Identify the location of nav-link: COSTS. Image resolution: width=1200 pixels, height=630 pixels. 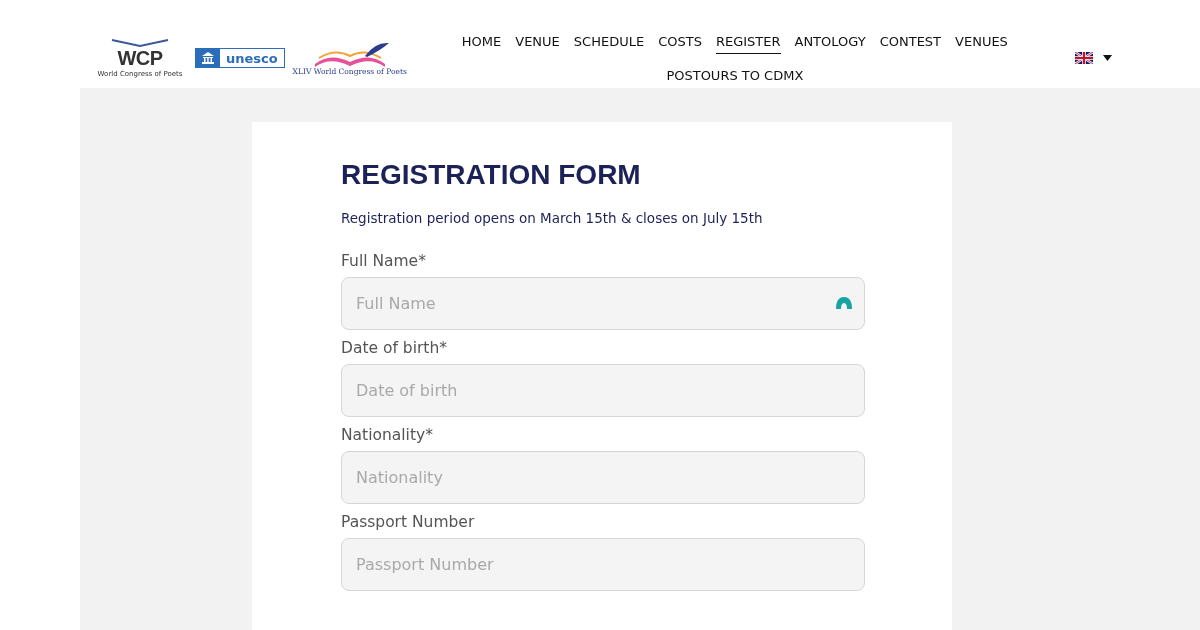
(680, 43).